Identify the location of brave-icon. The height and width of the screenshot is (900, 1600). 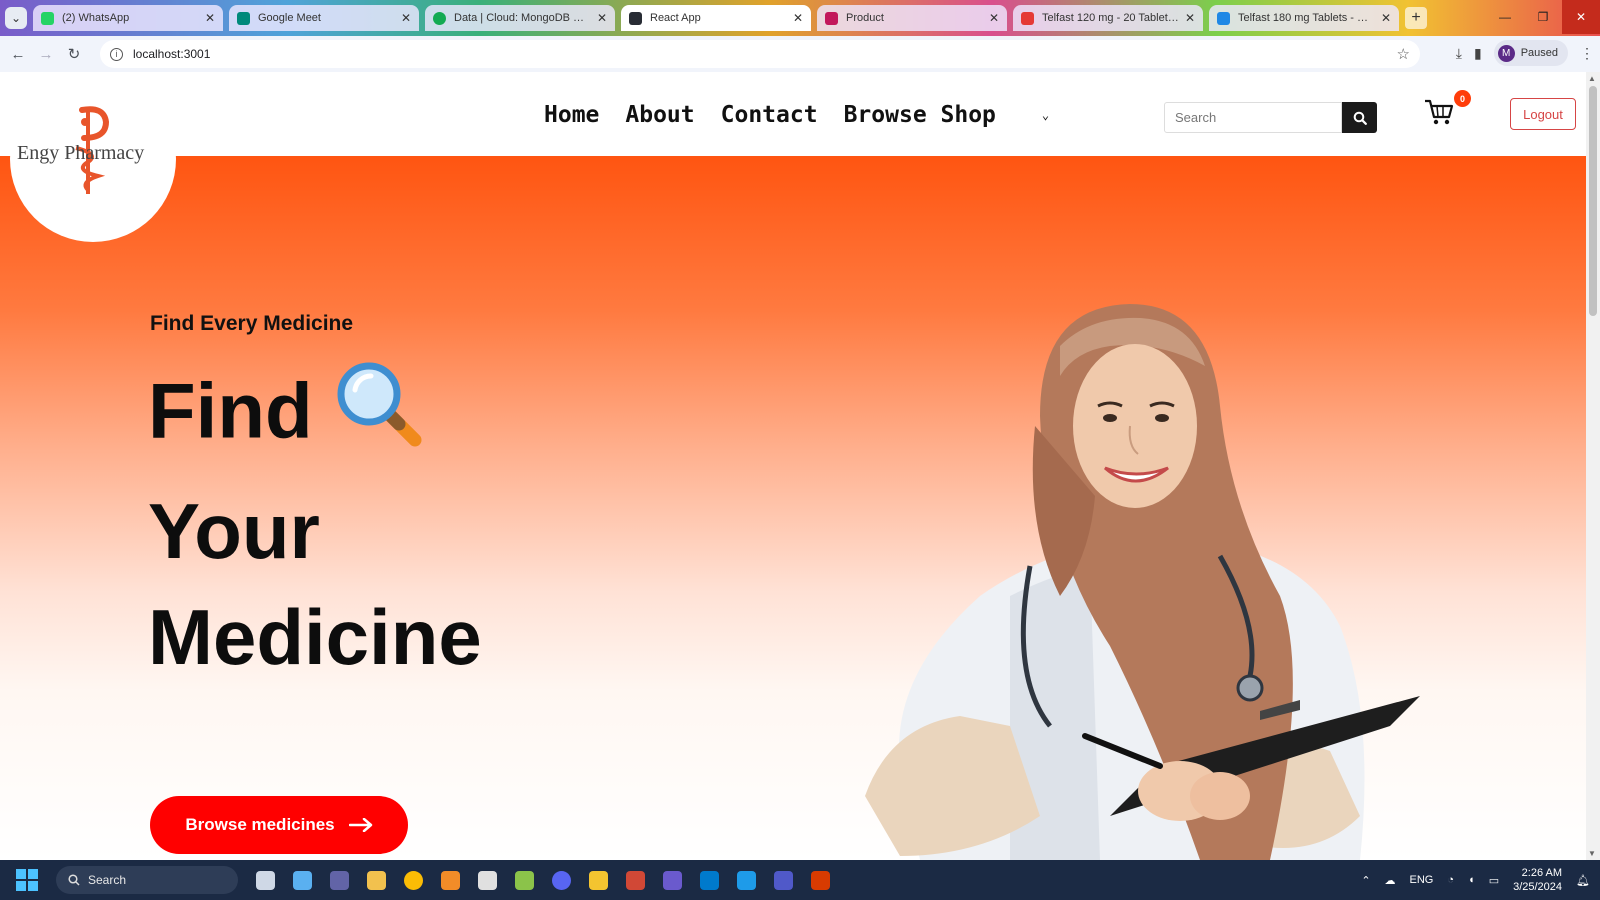
(820, 880).